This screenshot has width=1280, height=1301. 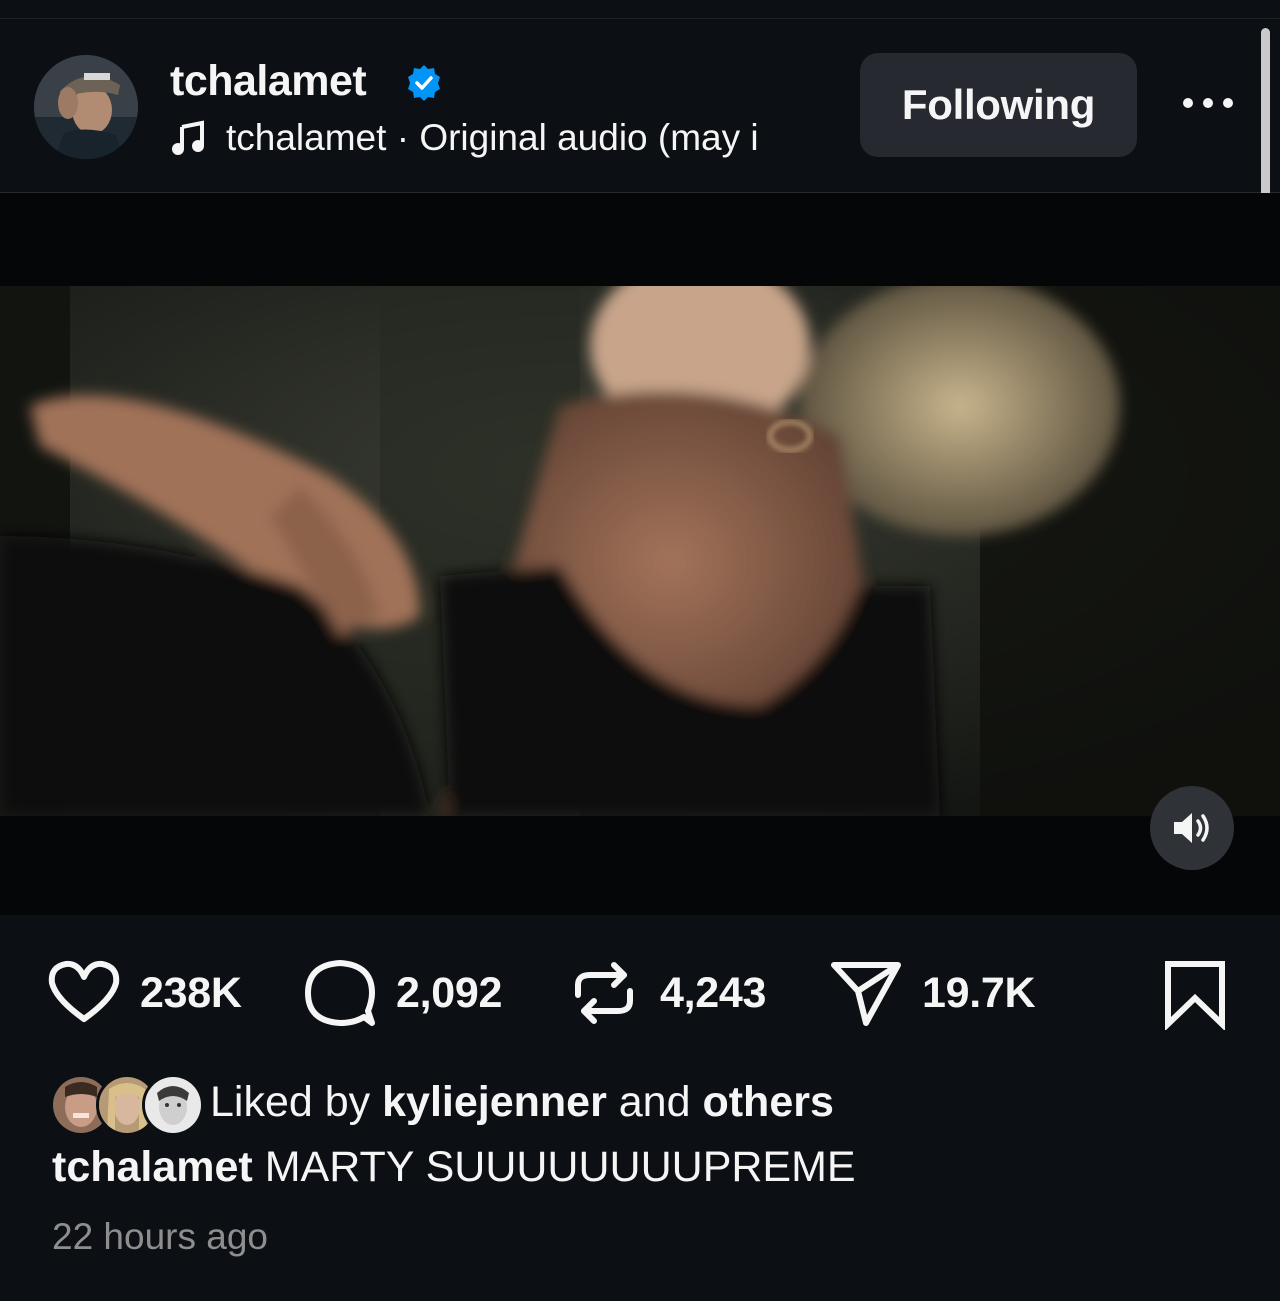 I want to click on speaker-icon, so click(x=1191, y=828).